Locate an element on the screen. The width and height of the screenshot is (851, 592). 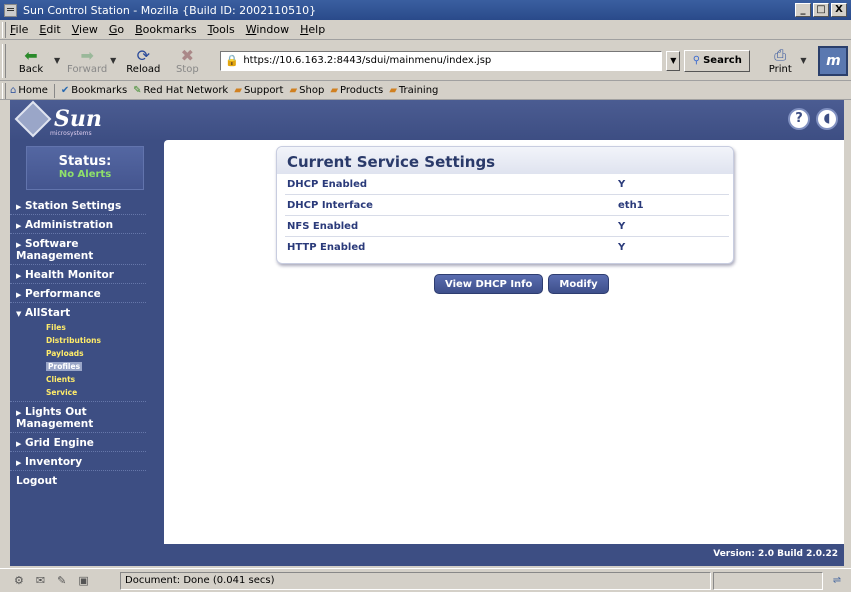
sidebar-item-station-settings: ▶ Station Settings is located at coordinates (78, 205).